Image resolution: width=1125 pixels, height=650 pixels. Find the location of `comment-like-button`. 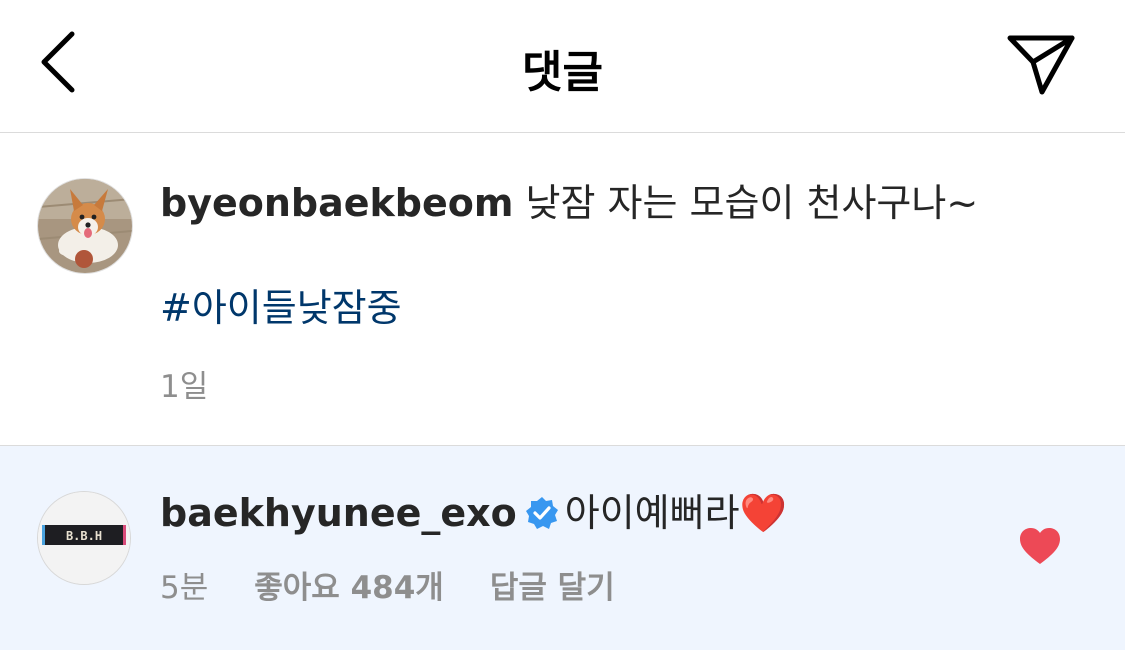

comment-like-button is located at coordinates (1040, 546).